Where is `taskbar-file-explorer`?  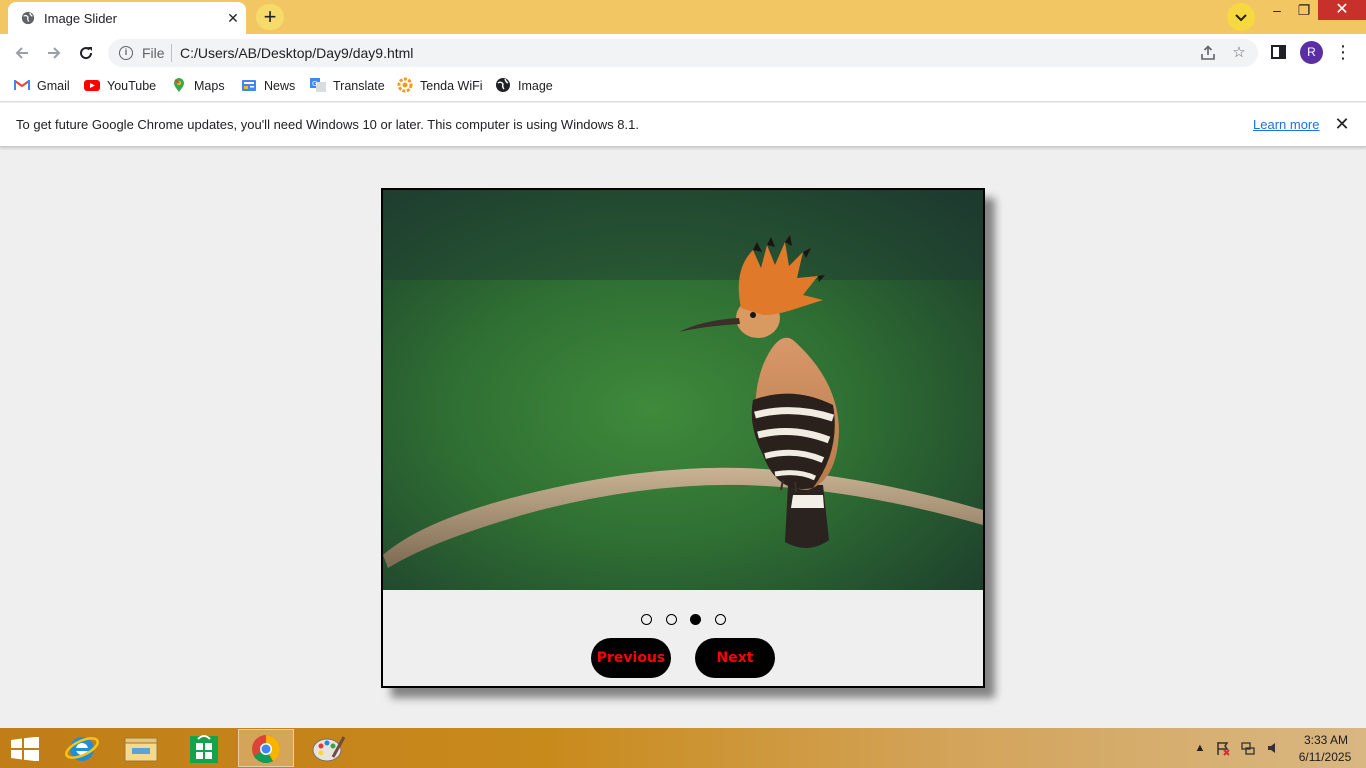 taskbar-file-explorer is located at coordinates (141, 748).